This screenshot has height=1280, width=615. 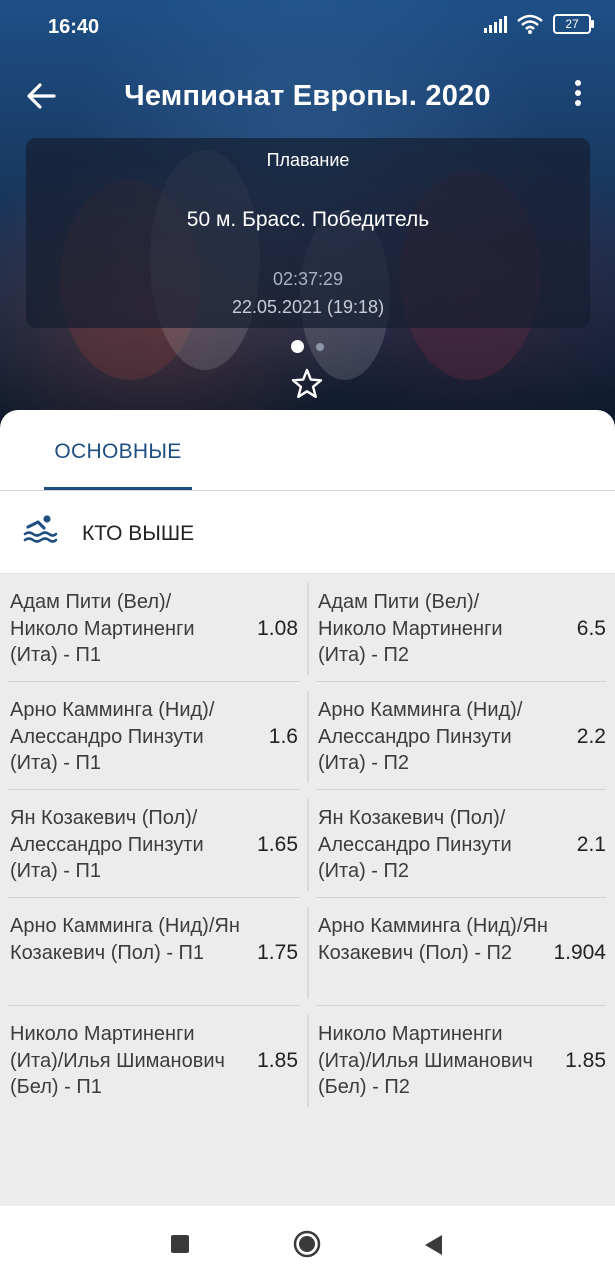 What do you see at coordinates (283, 736) in the screenshot?
I see `bet-odd: 1.6` at bounding box center [283, 736].